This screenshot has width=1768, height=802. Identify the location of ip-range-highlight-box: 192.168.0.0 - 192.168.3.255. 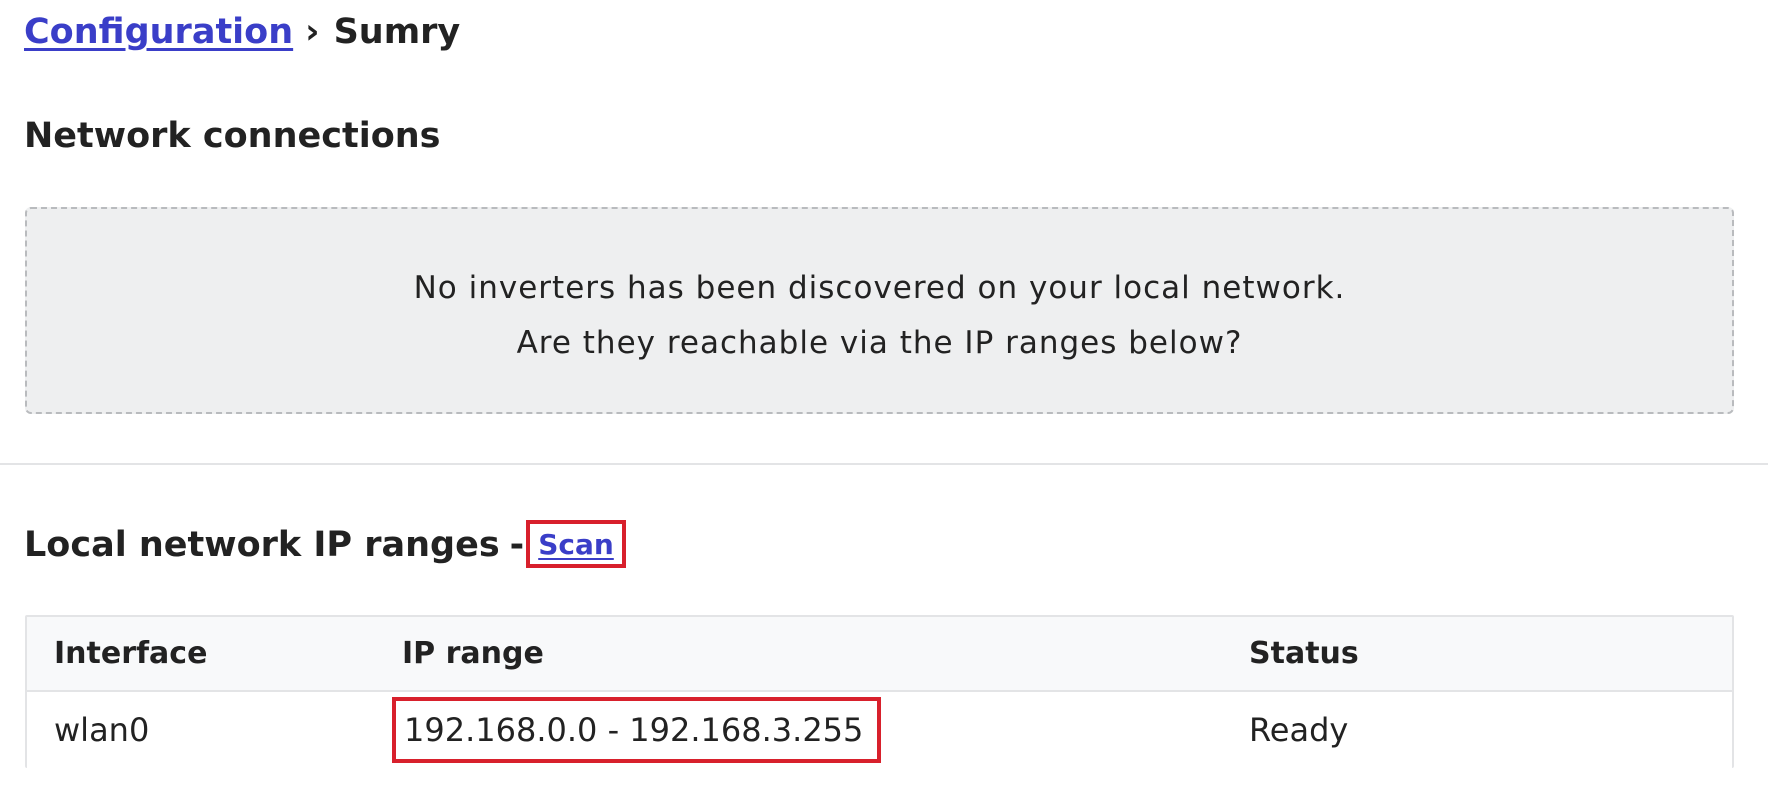
(637, 730).